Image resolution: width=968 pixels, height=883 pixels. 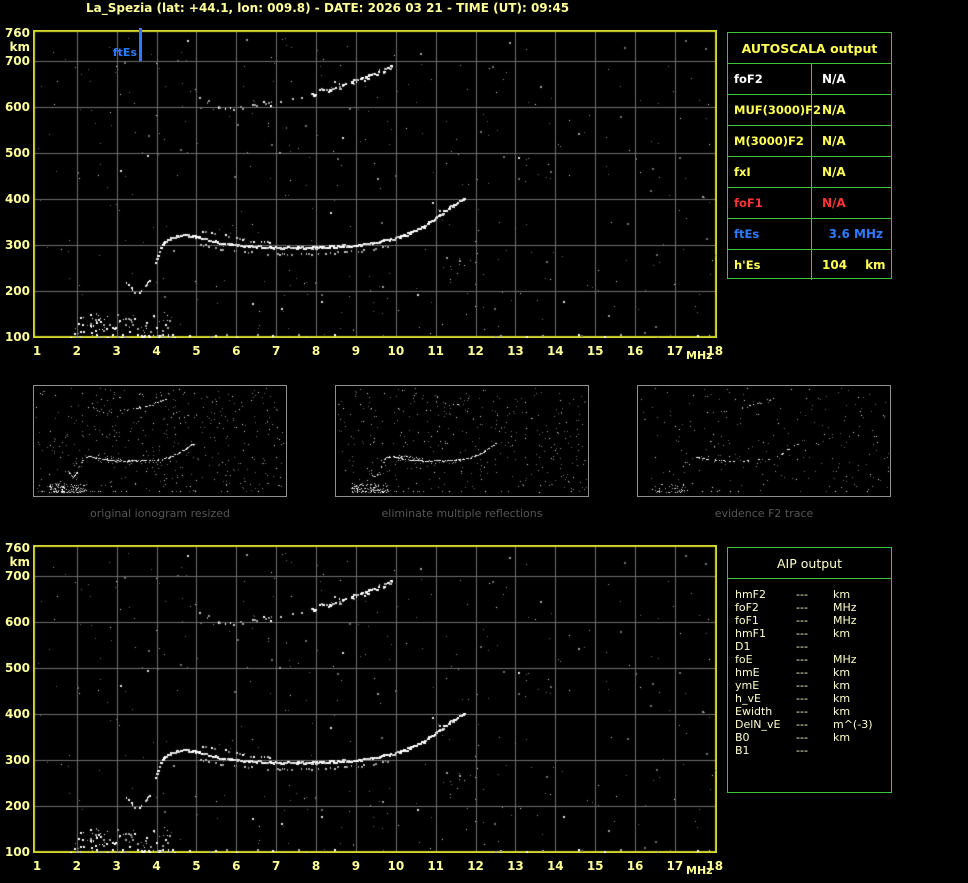 I want to click on autoscala-row-fof2: foF2 N/A, so click(x=809, y=78).